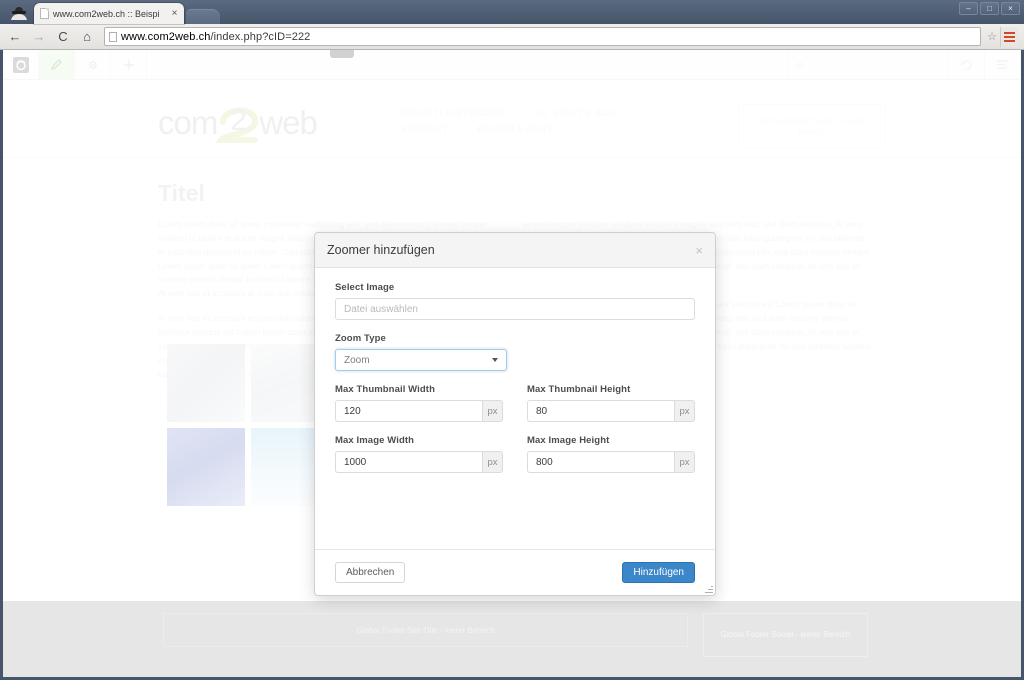 The image size is (1024, 680). Describe the element at coordinates (113, 36) in the screenshot. I see `page-info-icon` at that location.